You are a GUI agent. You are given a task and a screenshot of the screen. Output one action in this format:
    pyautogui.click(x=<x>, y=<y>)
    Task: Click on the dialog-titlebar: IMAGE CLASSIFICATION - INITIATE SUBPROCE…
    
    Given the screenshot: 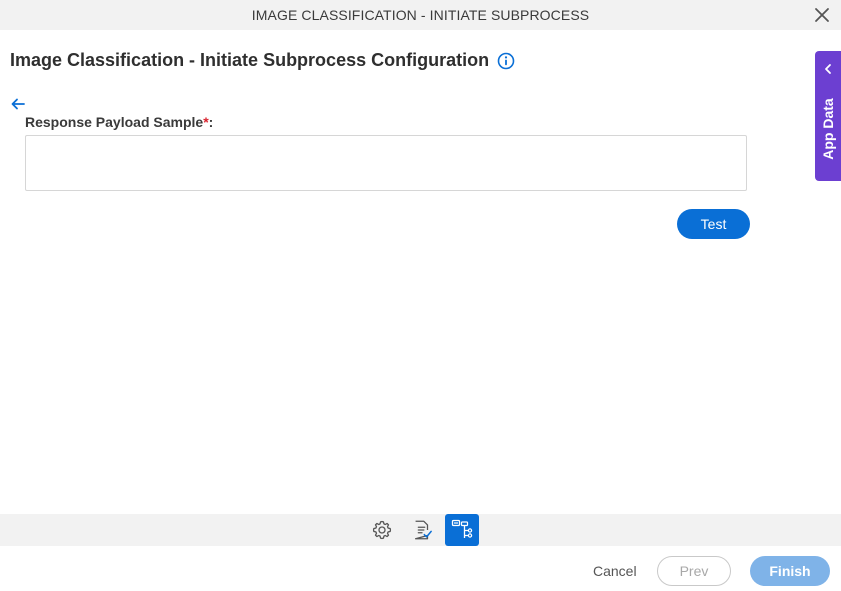 What is the action you would take?
    pyautogui.click(x=420, y=15)
    